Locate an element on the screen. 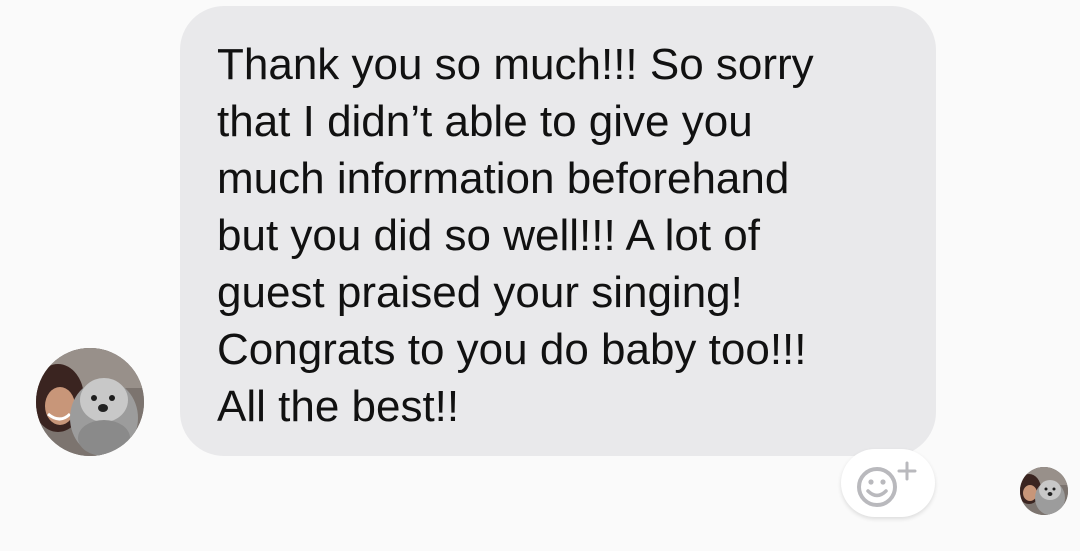 The height and width of the screenshot is (551, 1080). sender-avatar is located at coordinates (90, 402).